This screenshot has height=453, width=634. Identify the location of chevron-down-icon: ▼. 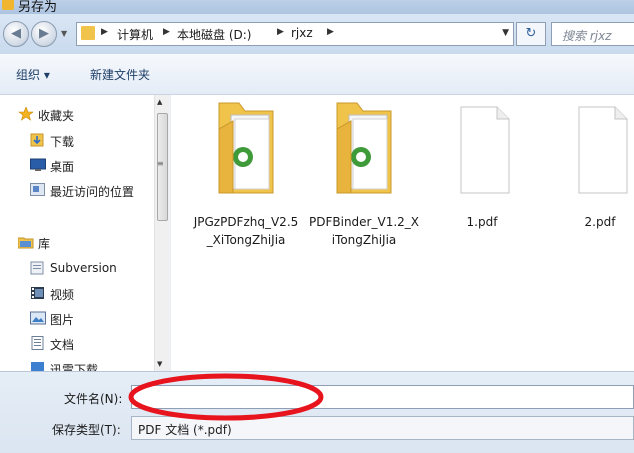
(505, 33).